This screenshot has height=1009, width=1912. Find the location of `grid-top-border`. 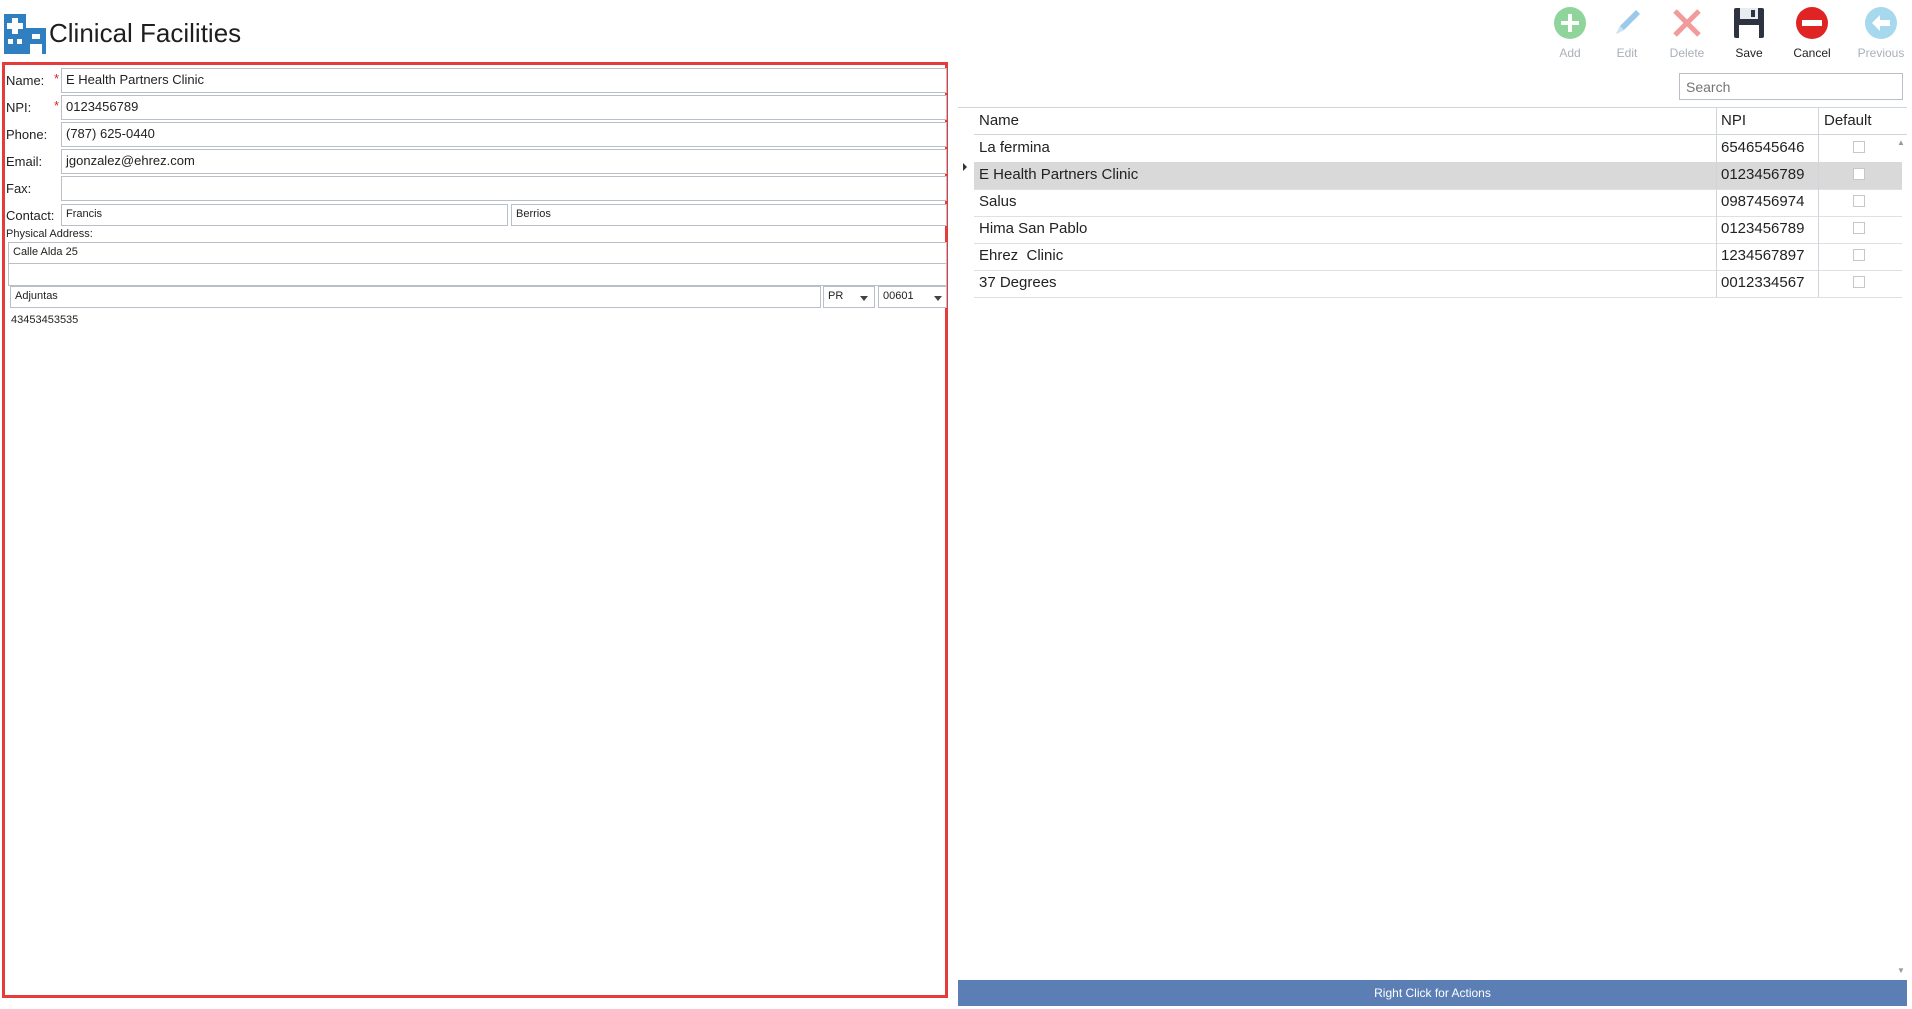

grid-top-border is located at coordinates (1432, 107).